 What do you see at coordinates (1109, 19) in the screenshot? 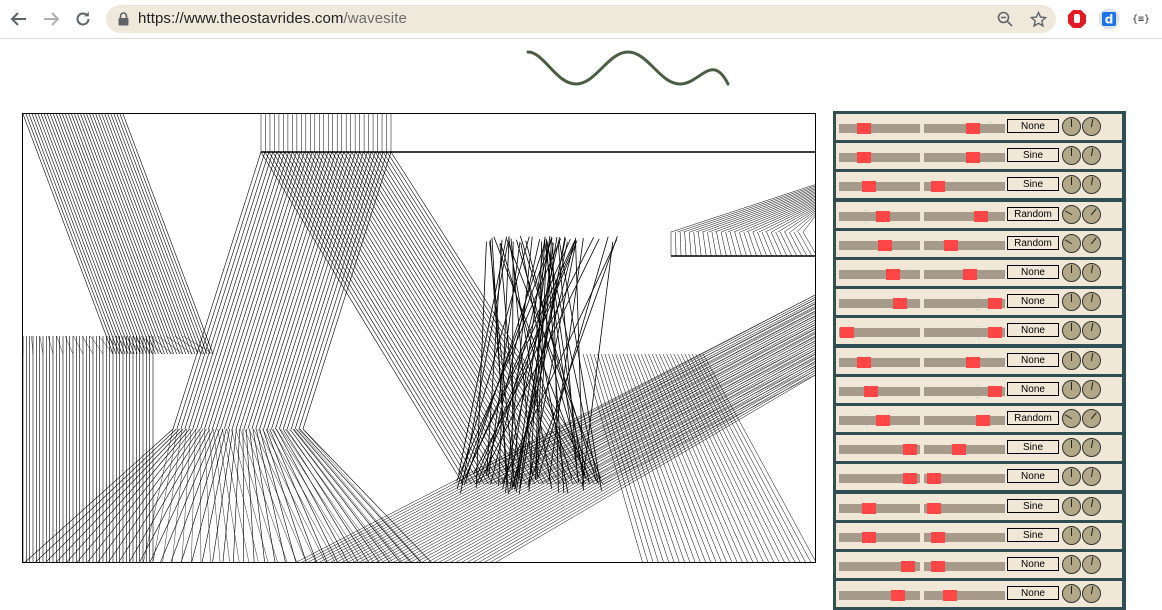
I see `dashlane-d-icon: d` at bounding box center [1109, 19].